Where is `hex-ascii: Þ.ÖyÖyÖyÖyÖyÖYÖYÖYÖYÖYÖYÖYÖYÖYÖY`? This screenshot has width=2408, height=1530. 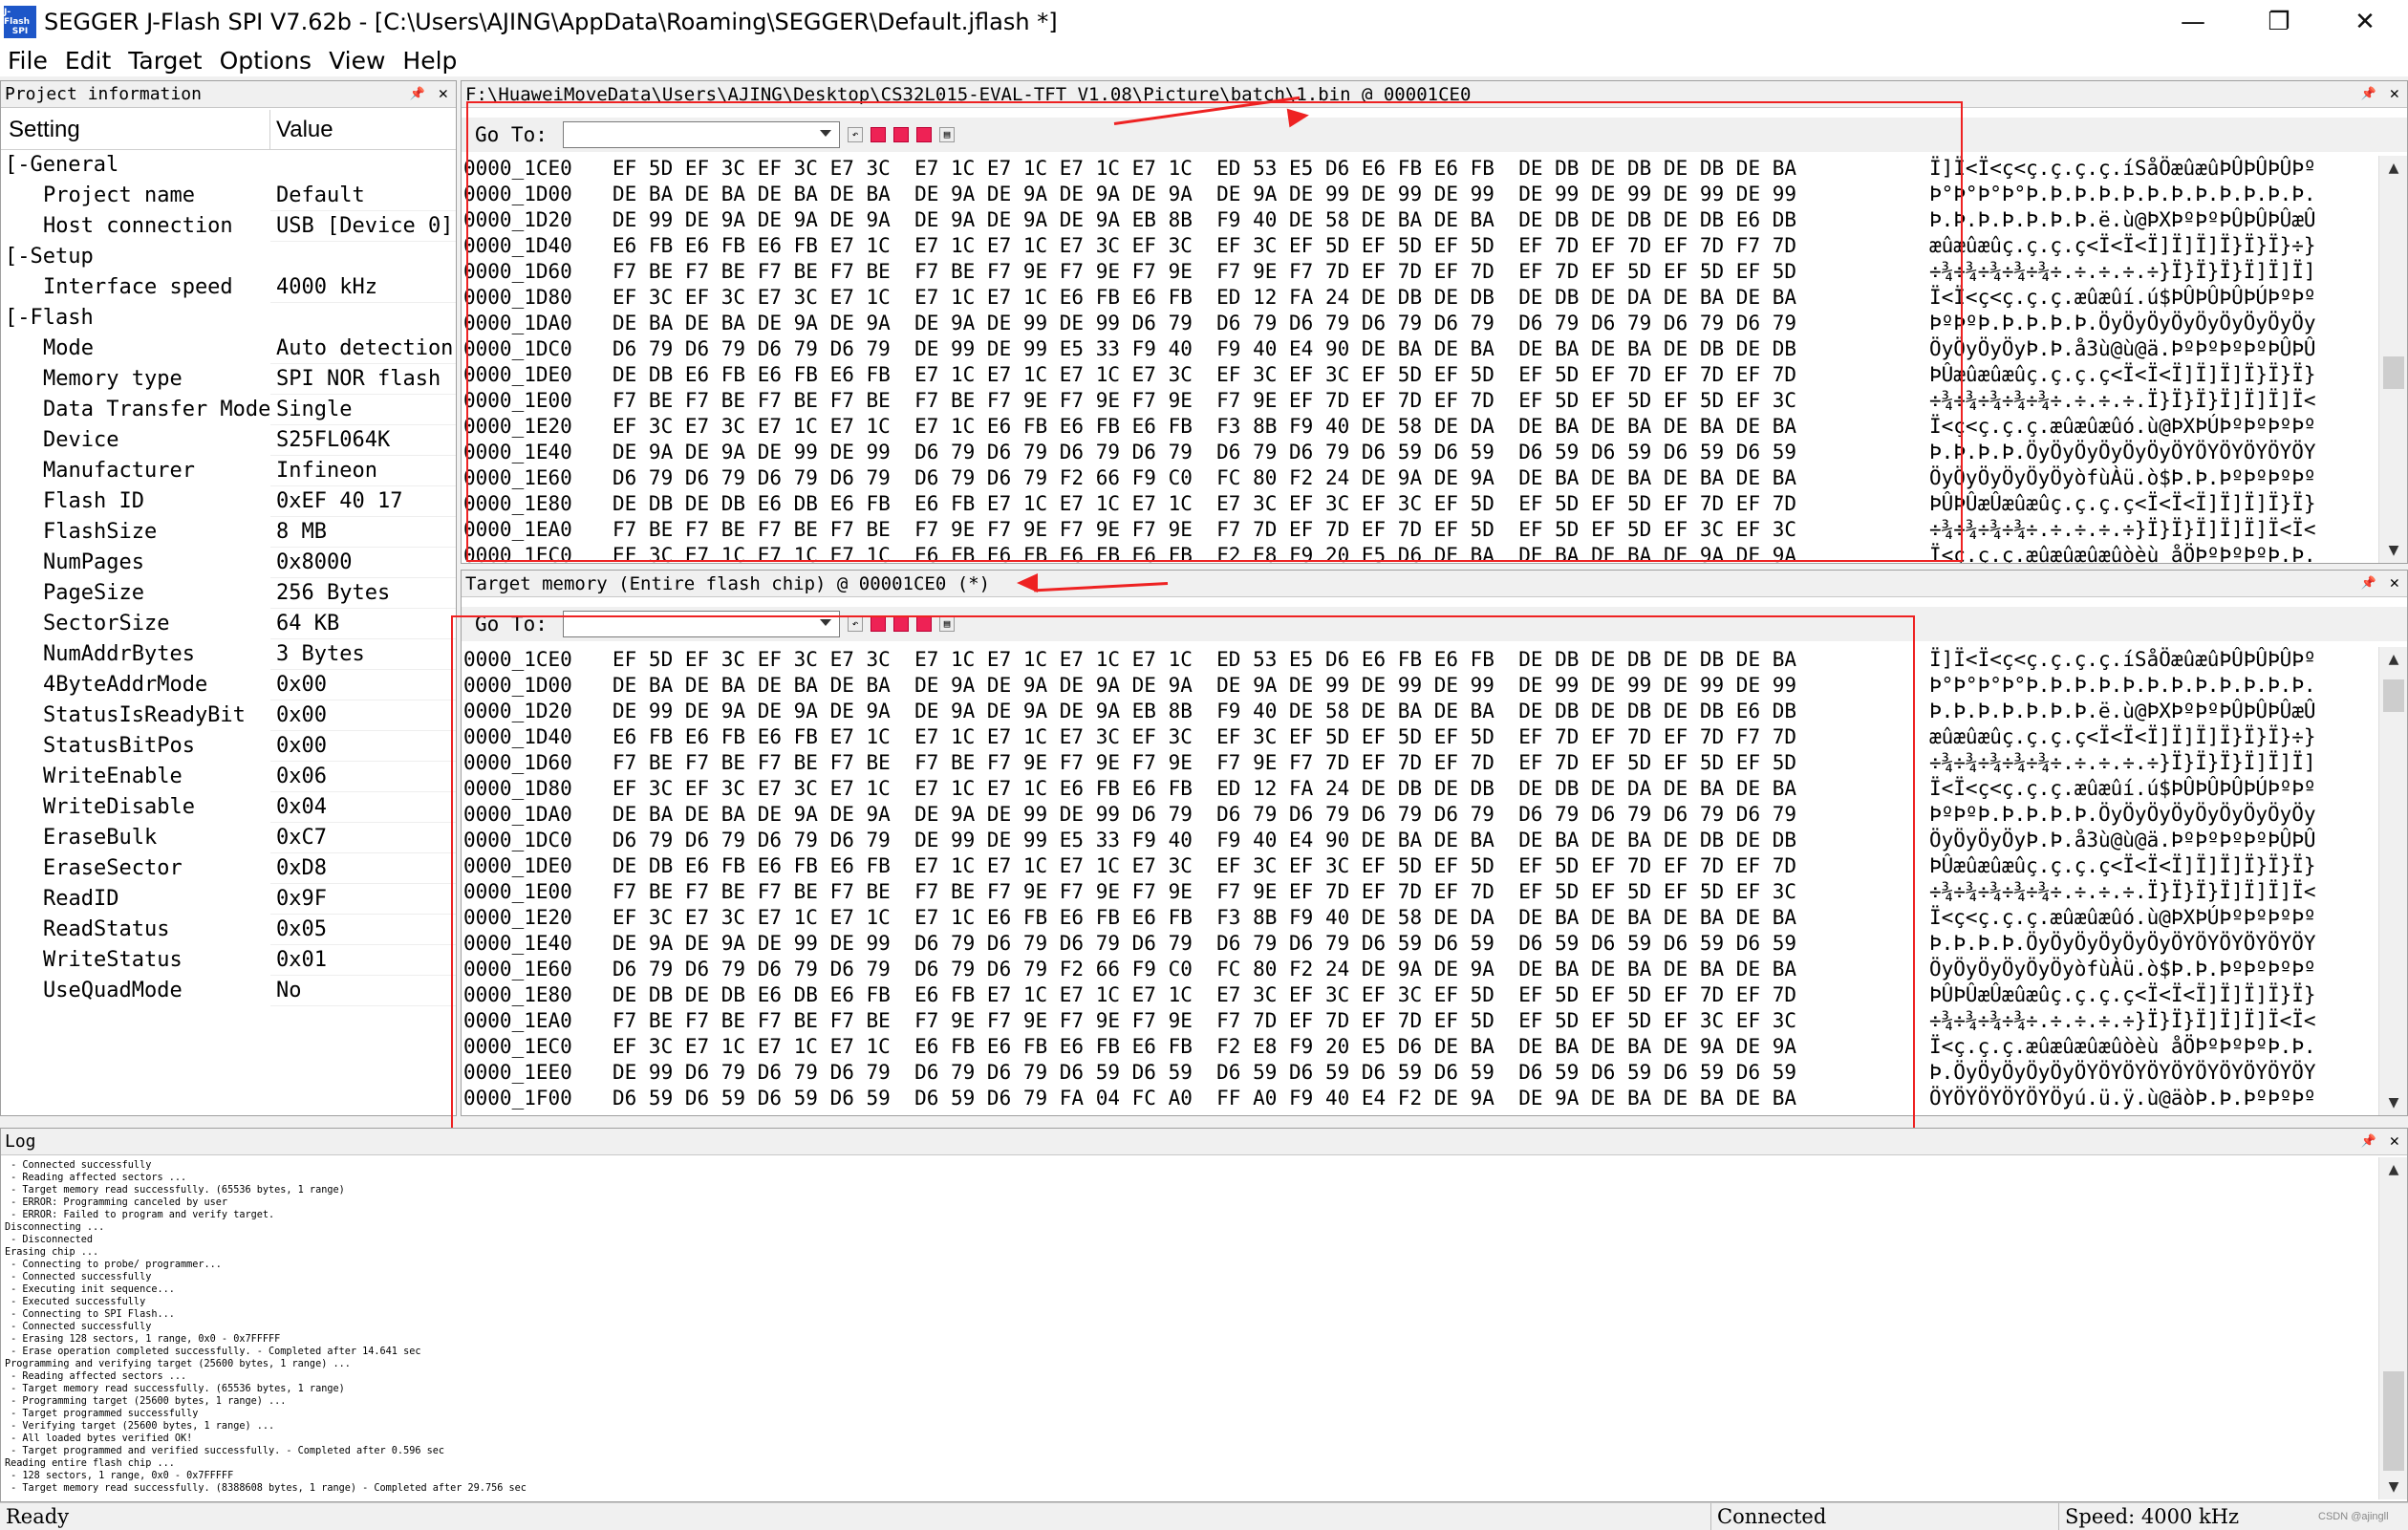 hex-ascii: Þ.ÖyÖyÖyÖyÖyÖYÖYÖYÖYÖYÖYÖYÖYÖYÖY is located at coordinates (2144, 1073).